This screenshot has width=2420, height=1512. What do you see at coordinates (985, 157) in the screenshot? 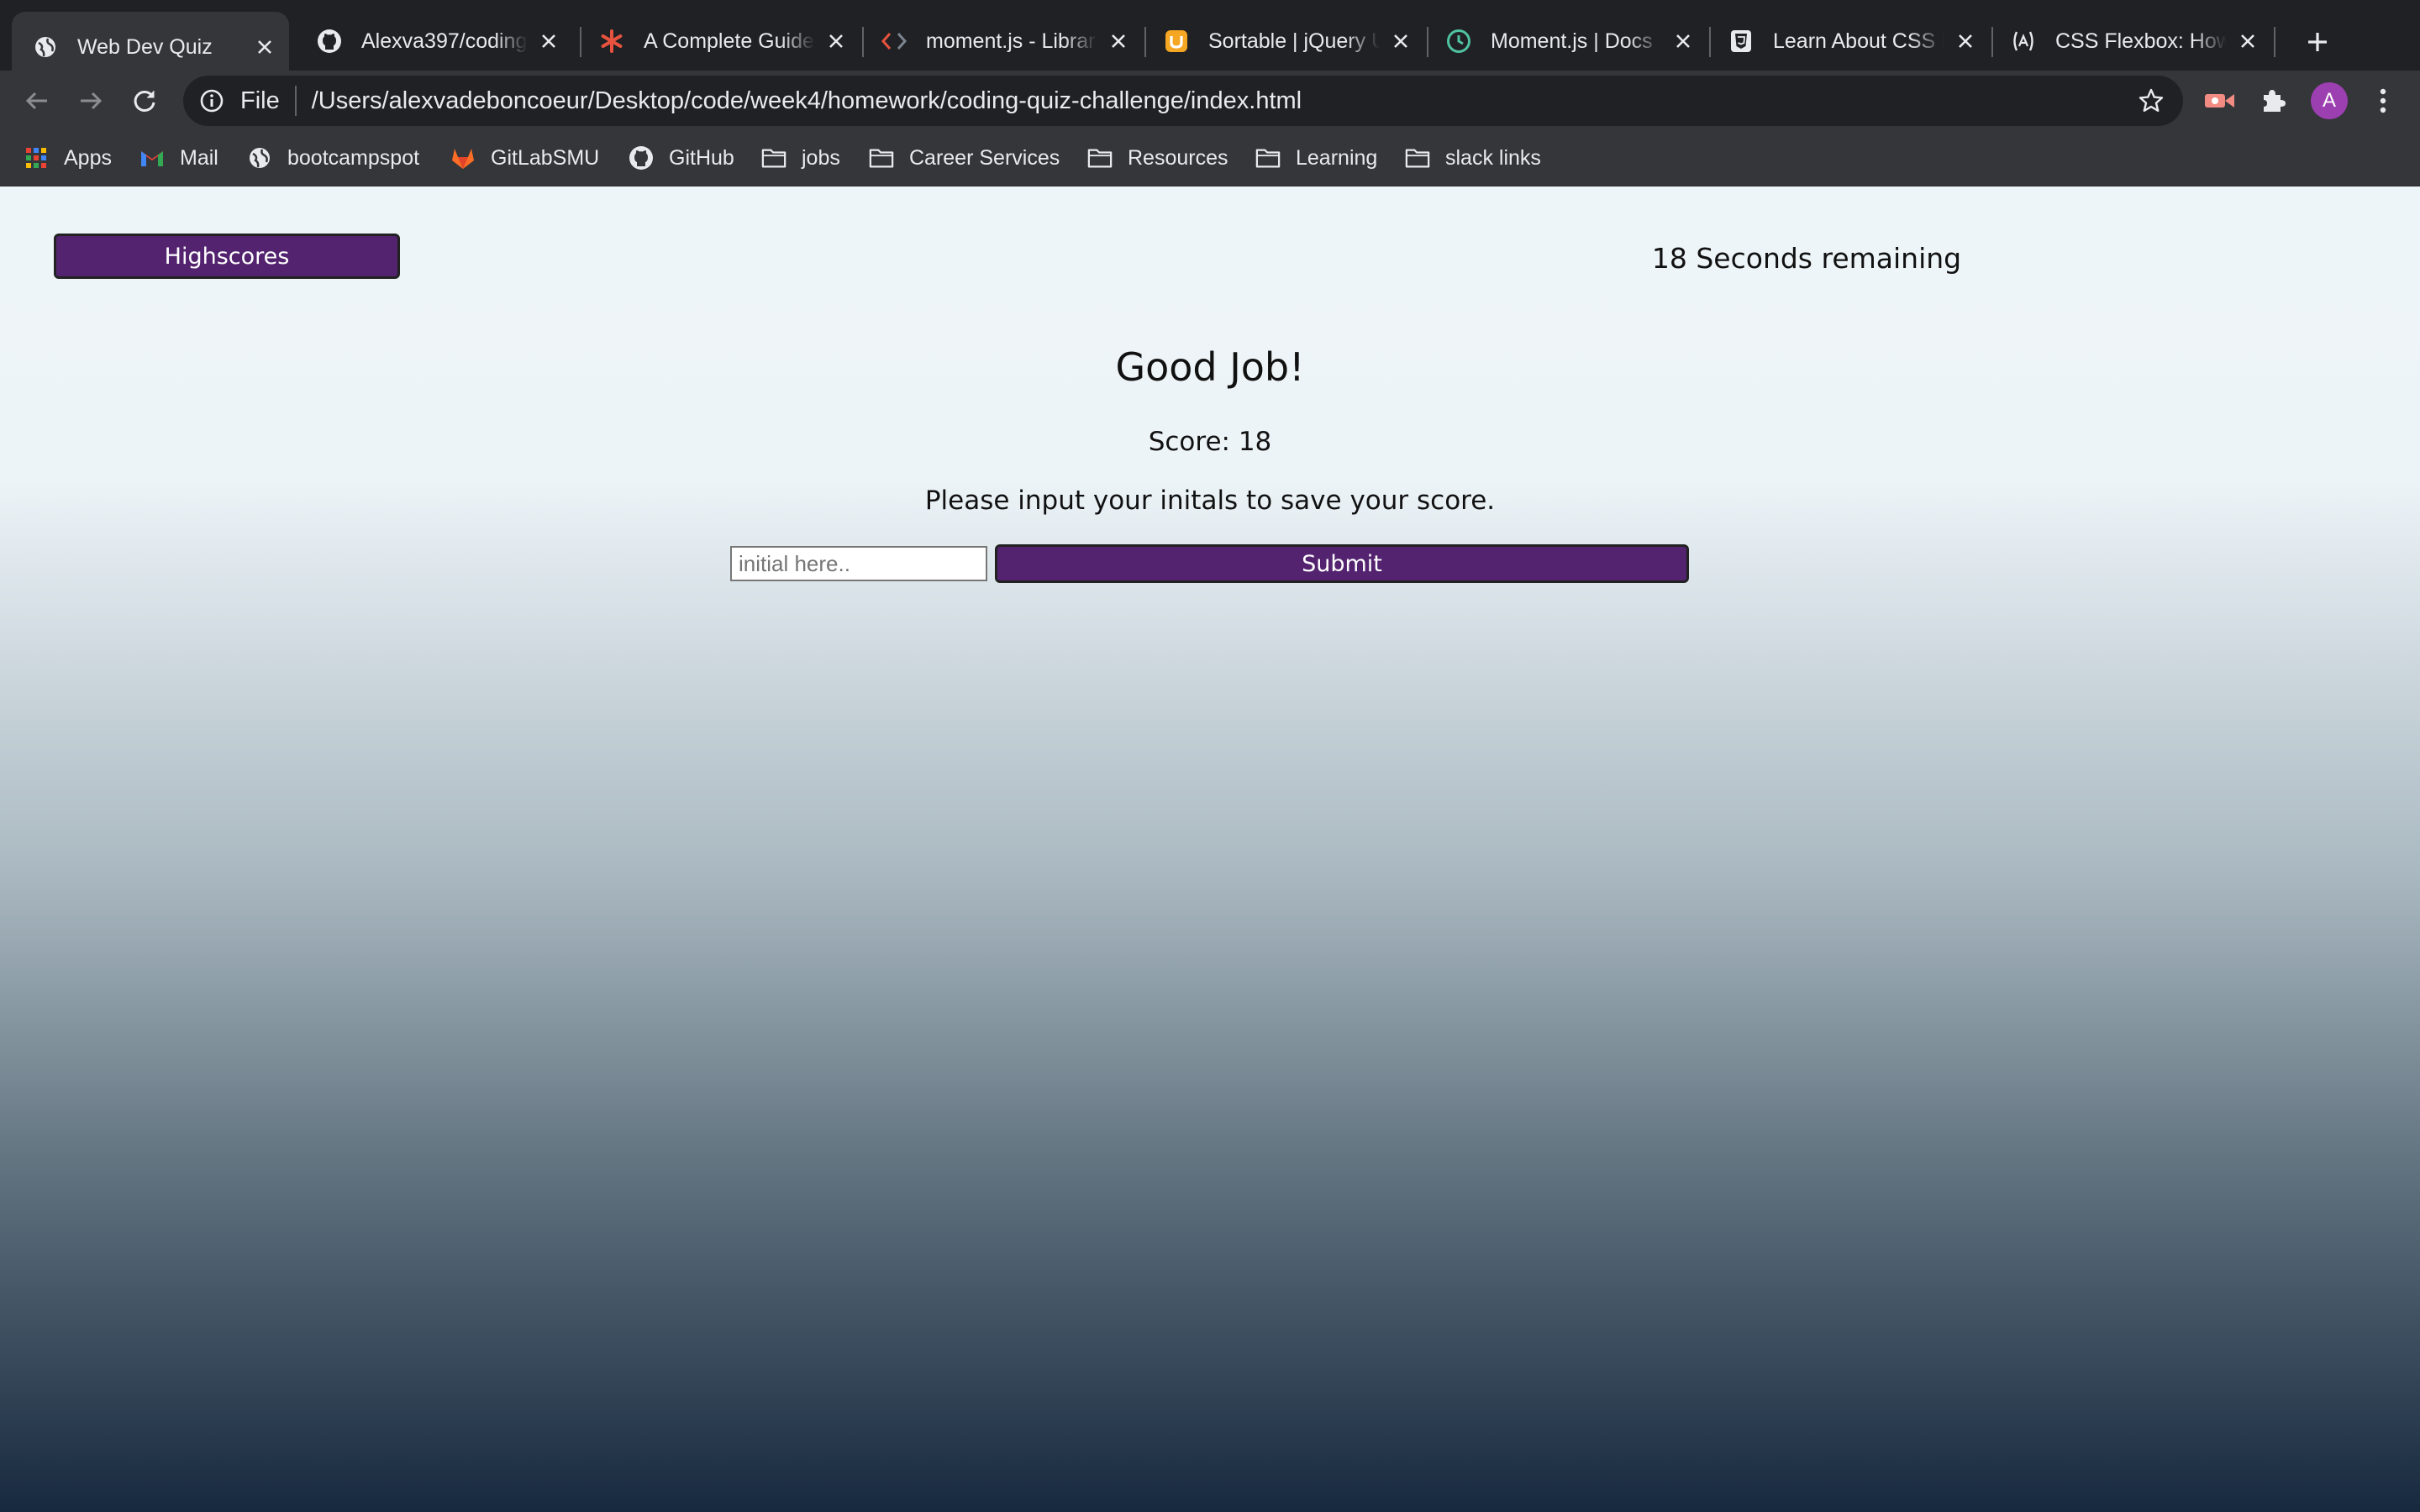
I see `bookmark-label: Career Services` at bounding box center [985, 157].